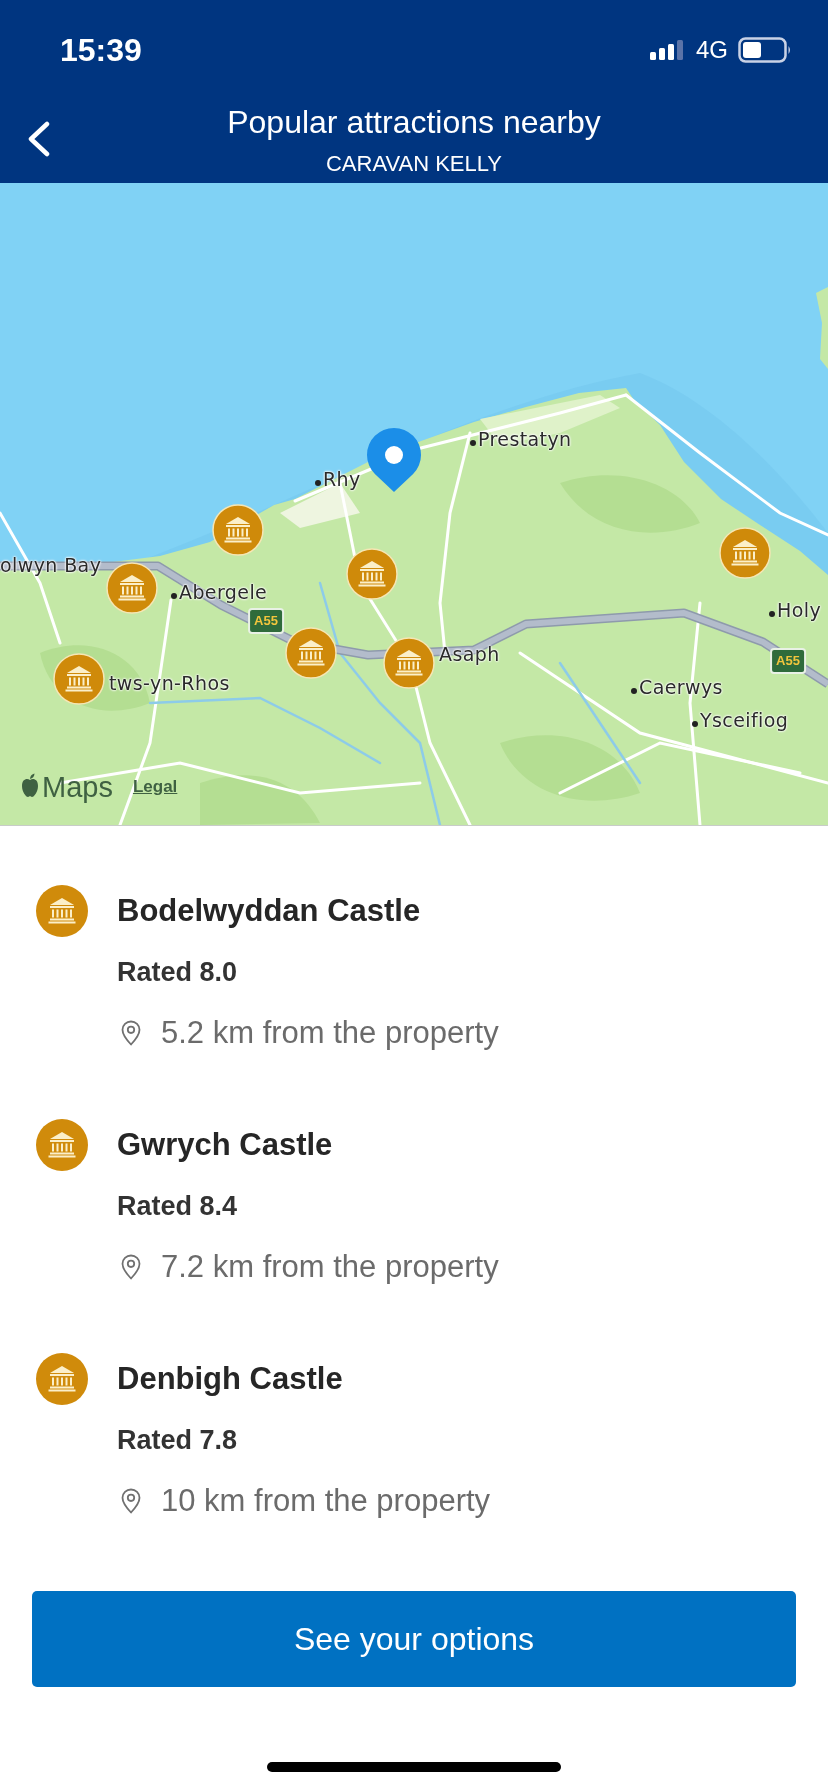  I want to click on attraction-rating: Rated 8.0, so click(178, 972).